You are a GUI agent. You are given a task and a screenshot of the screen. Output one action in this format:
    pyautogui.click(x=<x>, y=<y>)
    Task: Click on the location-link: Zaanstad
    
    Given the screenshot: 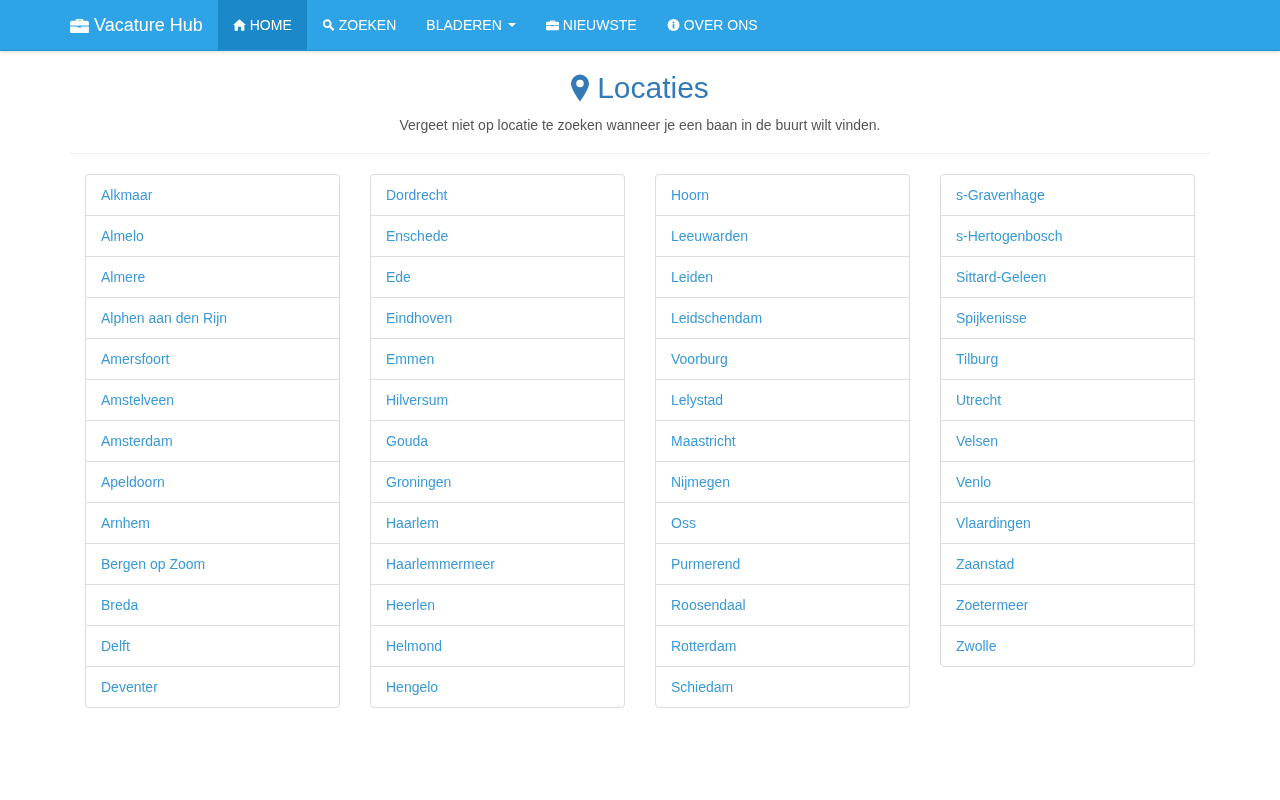 What is the action you would take?
    pyautogui.click(x=1067, y=563)
    